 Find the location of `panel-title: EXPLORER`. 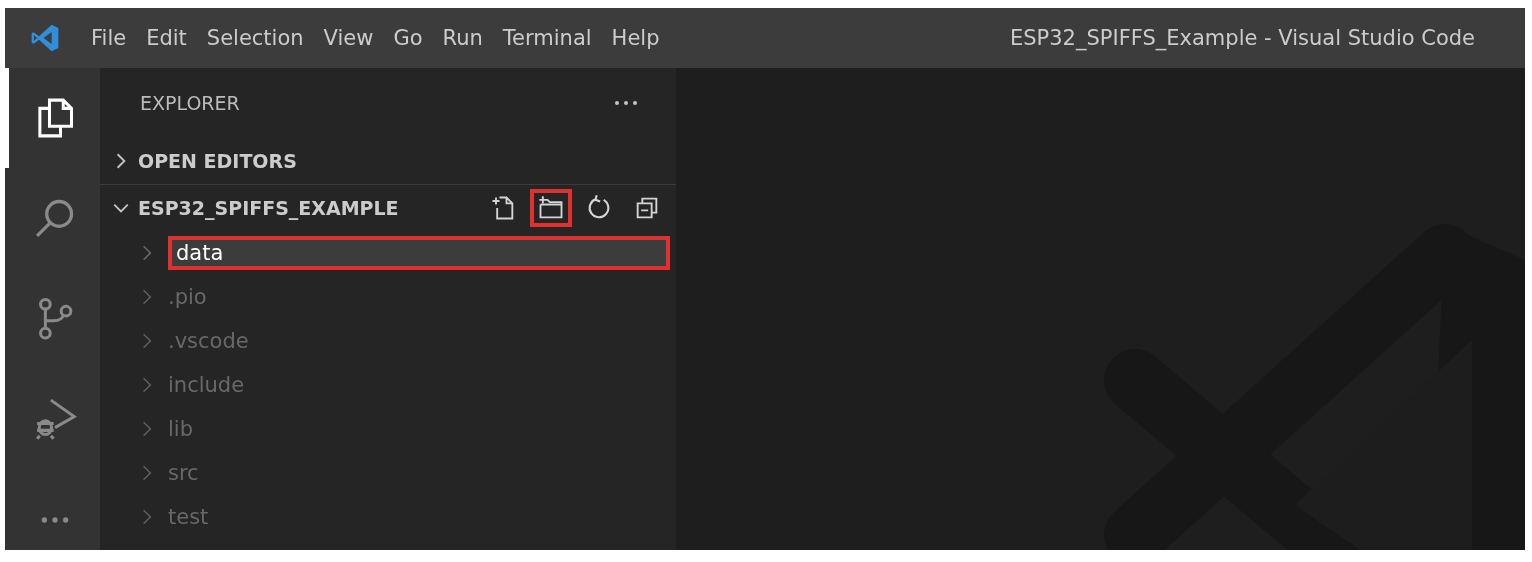

panel-title: EXPLORER is located at coordinates (190, 103).